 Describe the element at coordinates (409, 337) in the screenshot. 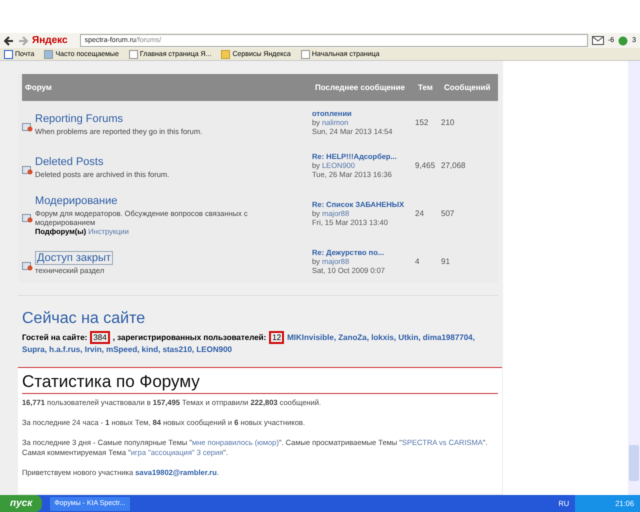

I see `member-link: Utkin,` at that location.